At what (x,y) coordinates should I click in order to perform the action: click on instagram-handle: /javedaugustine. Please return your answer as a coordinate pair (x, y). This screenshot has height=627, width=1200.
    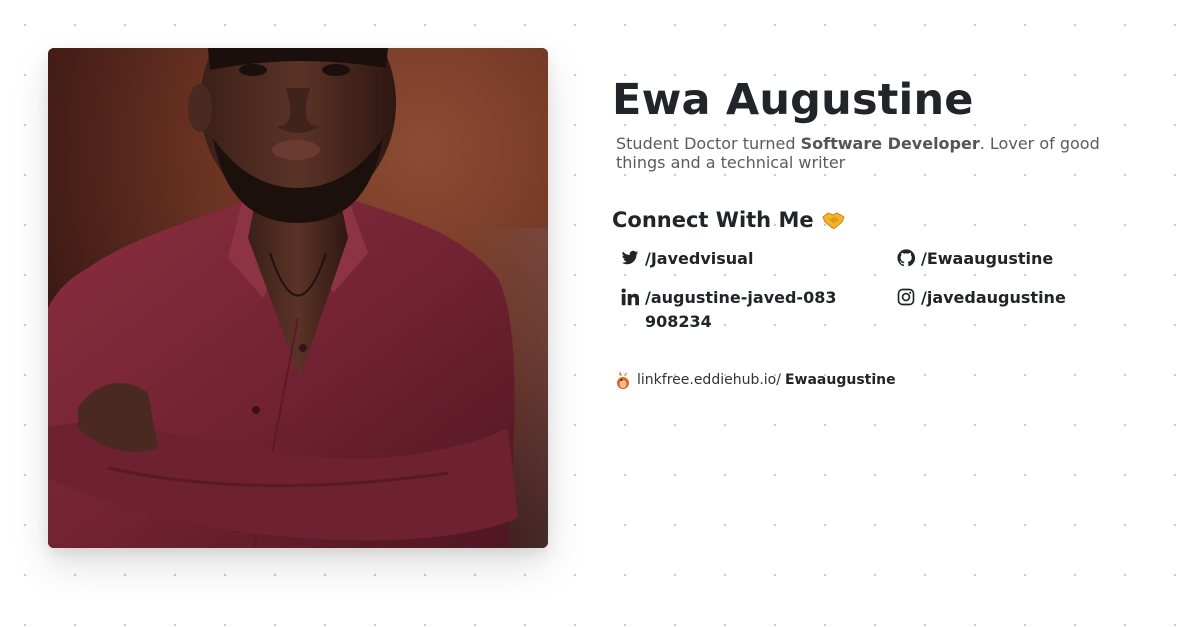
    Looking at the image, I should click on (993, 297).